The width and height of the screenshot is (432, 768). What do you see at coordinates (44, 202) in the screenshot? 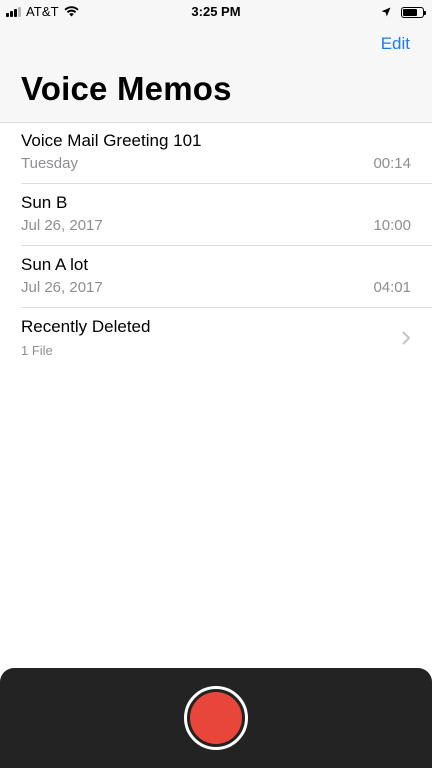
I see `memo-title: Sun B` at bounding box center [44, 202].